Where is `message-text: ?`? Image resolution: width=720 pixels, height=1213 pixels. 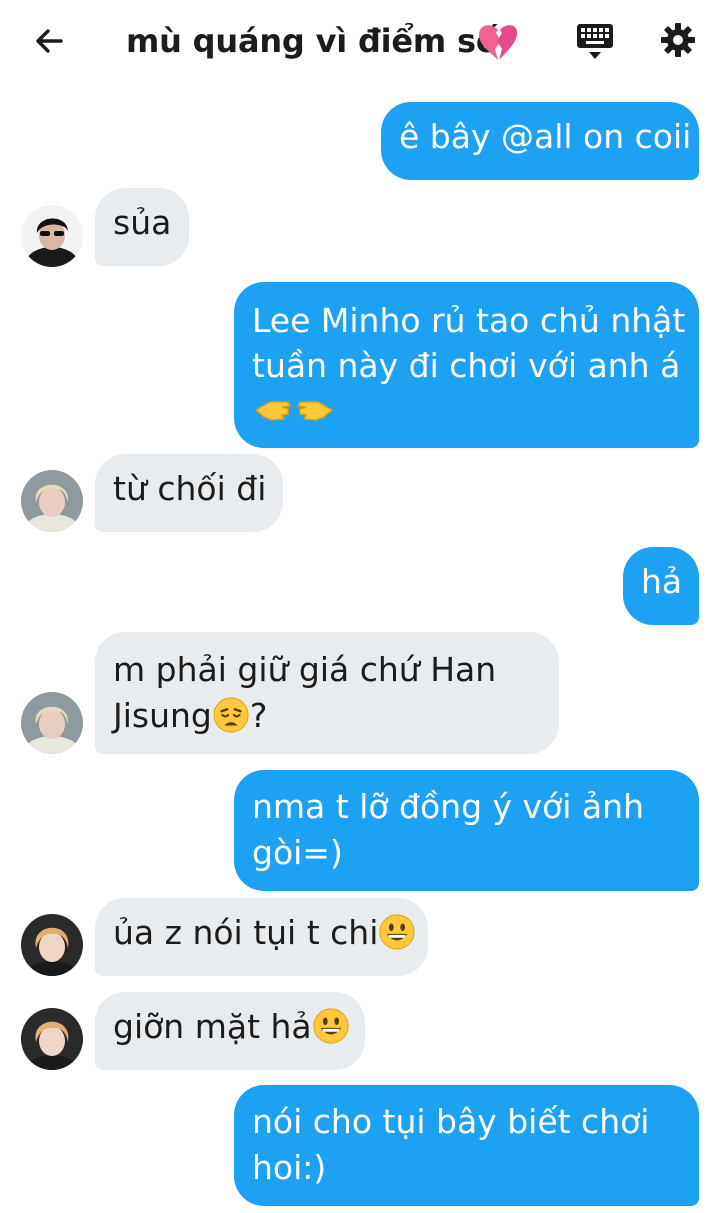
message-text: ? is located at coordinates (258, 715).